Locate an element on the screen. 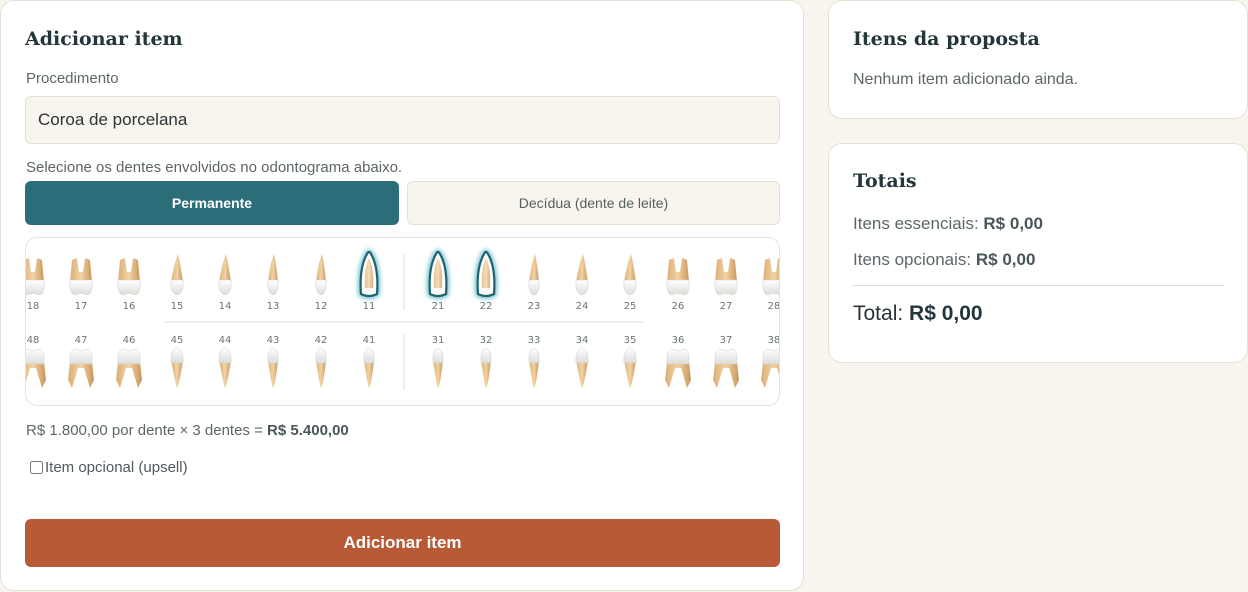 This screenshot has width=1248, height=592. total-label: Total: is located at coordinates (881, 313).